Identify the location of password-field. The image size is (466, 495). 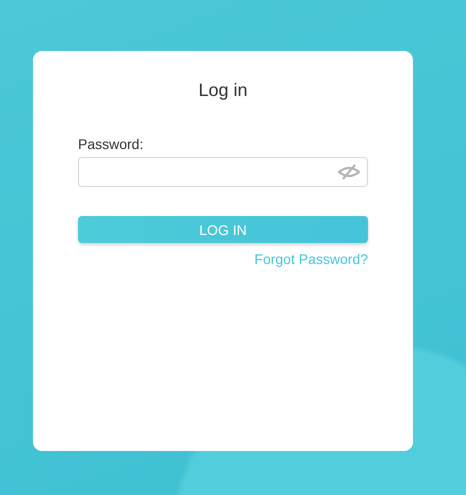
(223, 172).